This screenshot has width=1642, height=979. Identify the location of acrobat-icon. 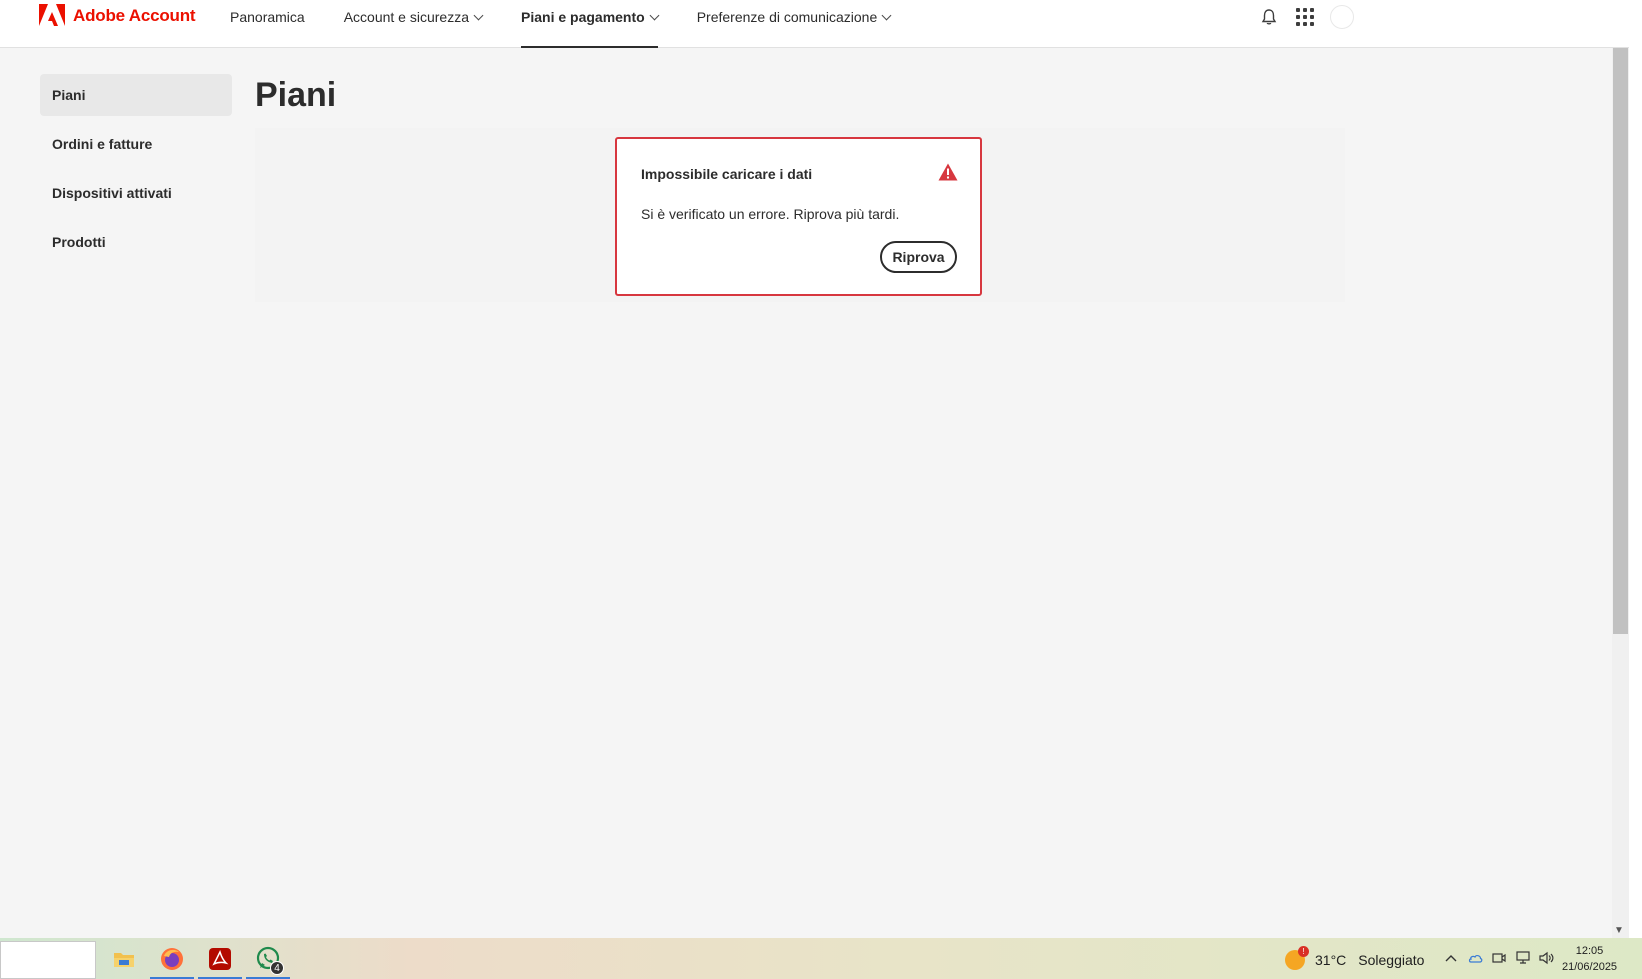
(220, 959).